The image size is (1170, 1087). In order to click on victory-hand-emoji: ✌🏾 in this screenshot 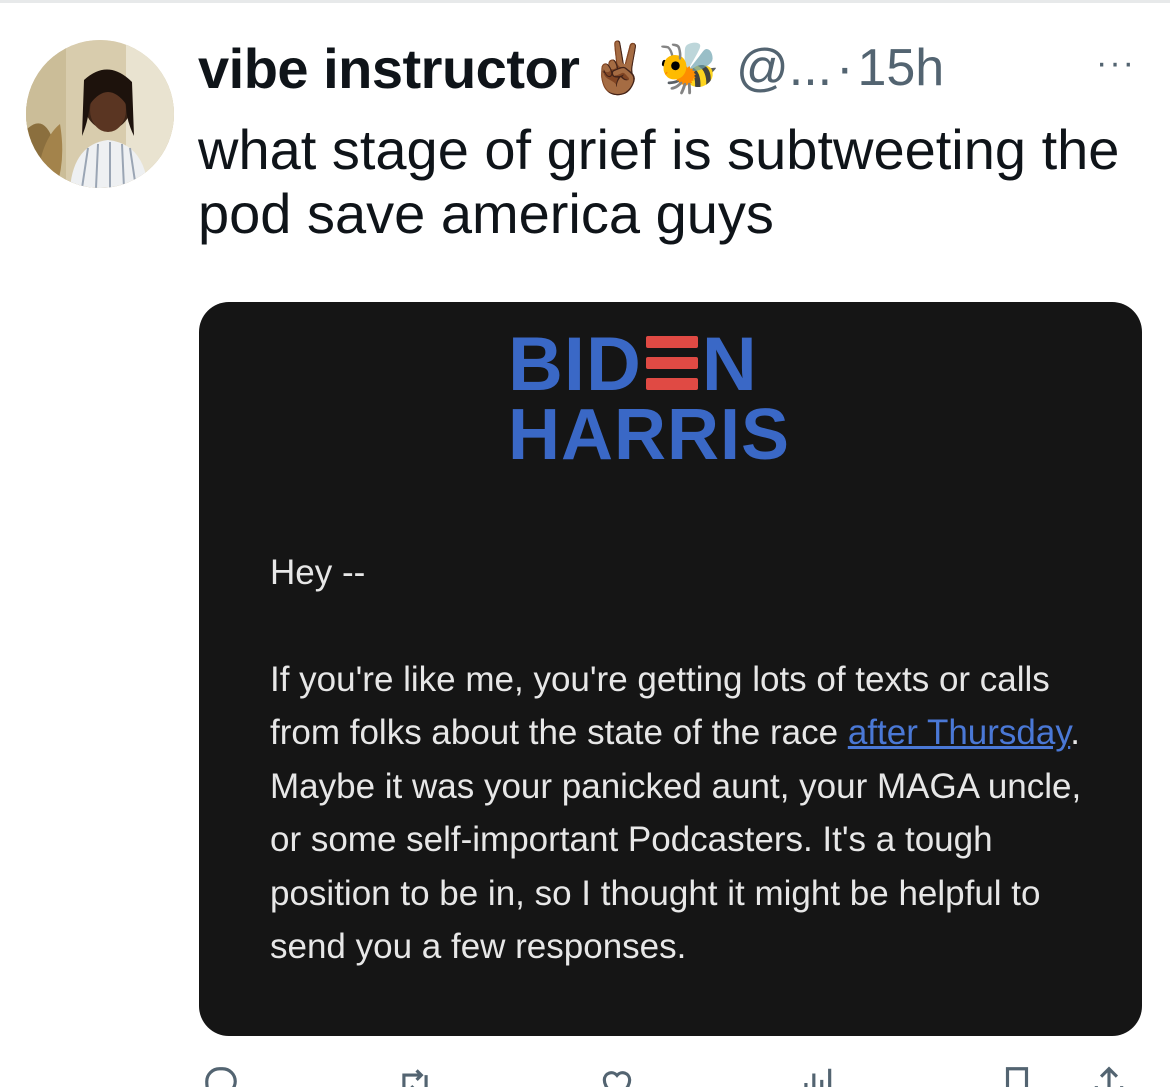, I will do `click(618, 68)`.